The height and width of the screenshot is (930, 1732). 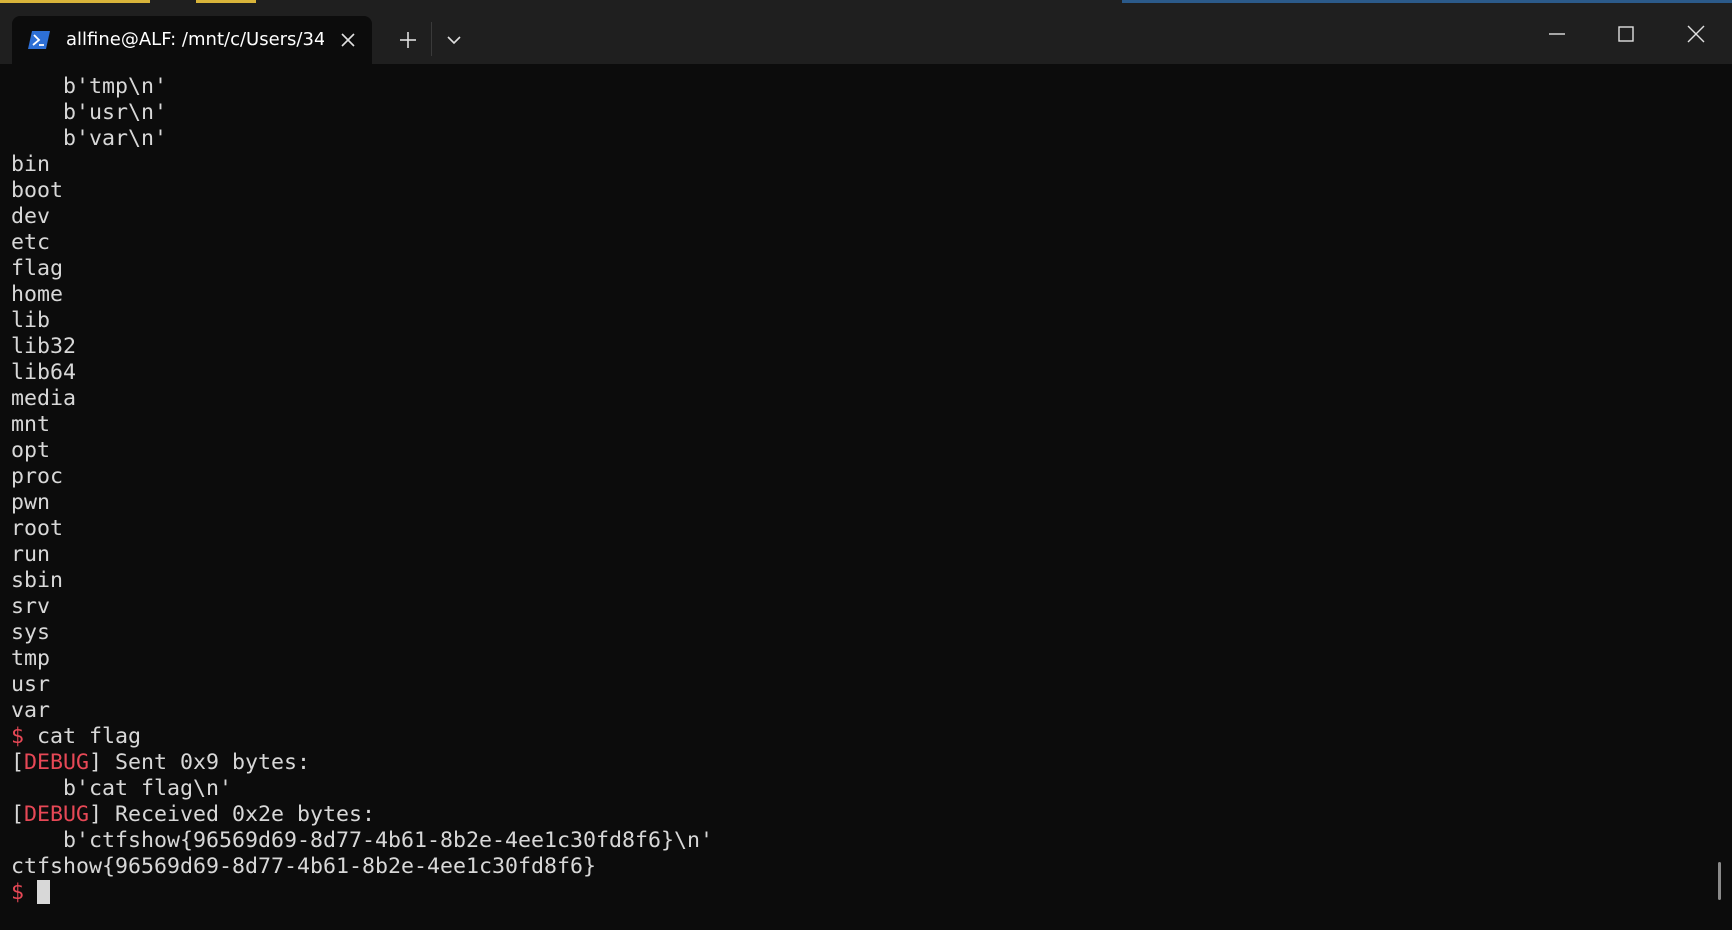 What do you see at coordinates (44, 372) in the screenshot?
I see `output-text: lib64` at bounding box center [44, 372].